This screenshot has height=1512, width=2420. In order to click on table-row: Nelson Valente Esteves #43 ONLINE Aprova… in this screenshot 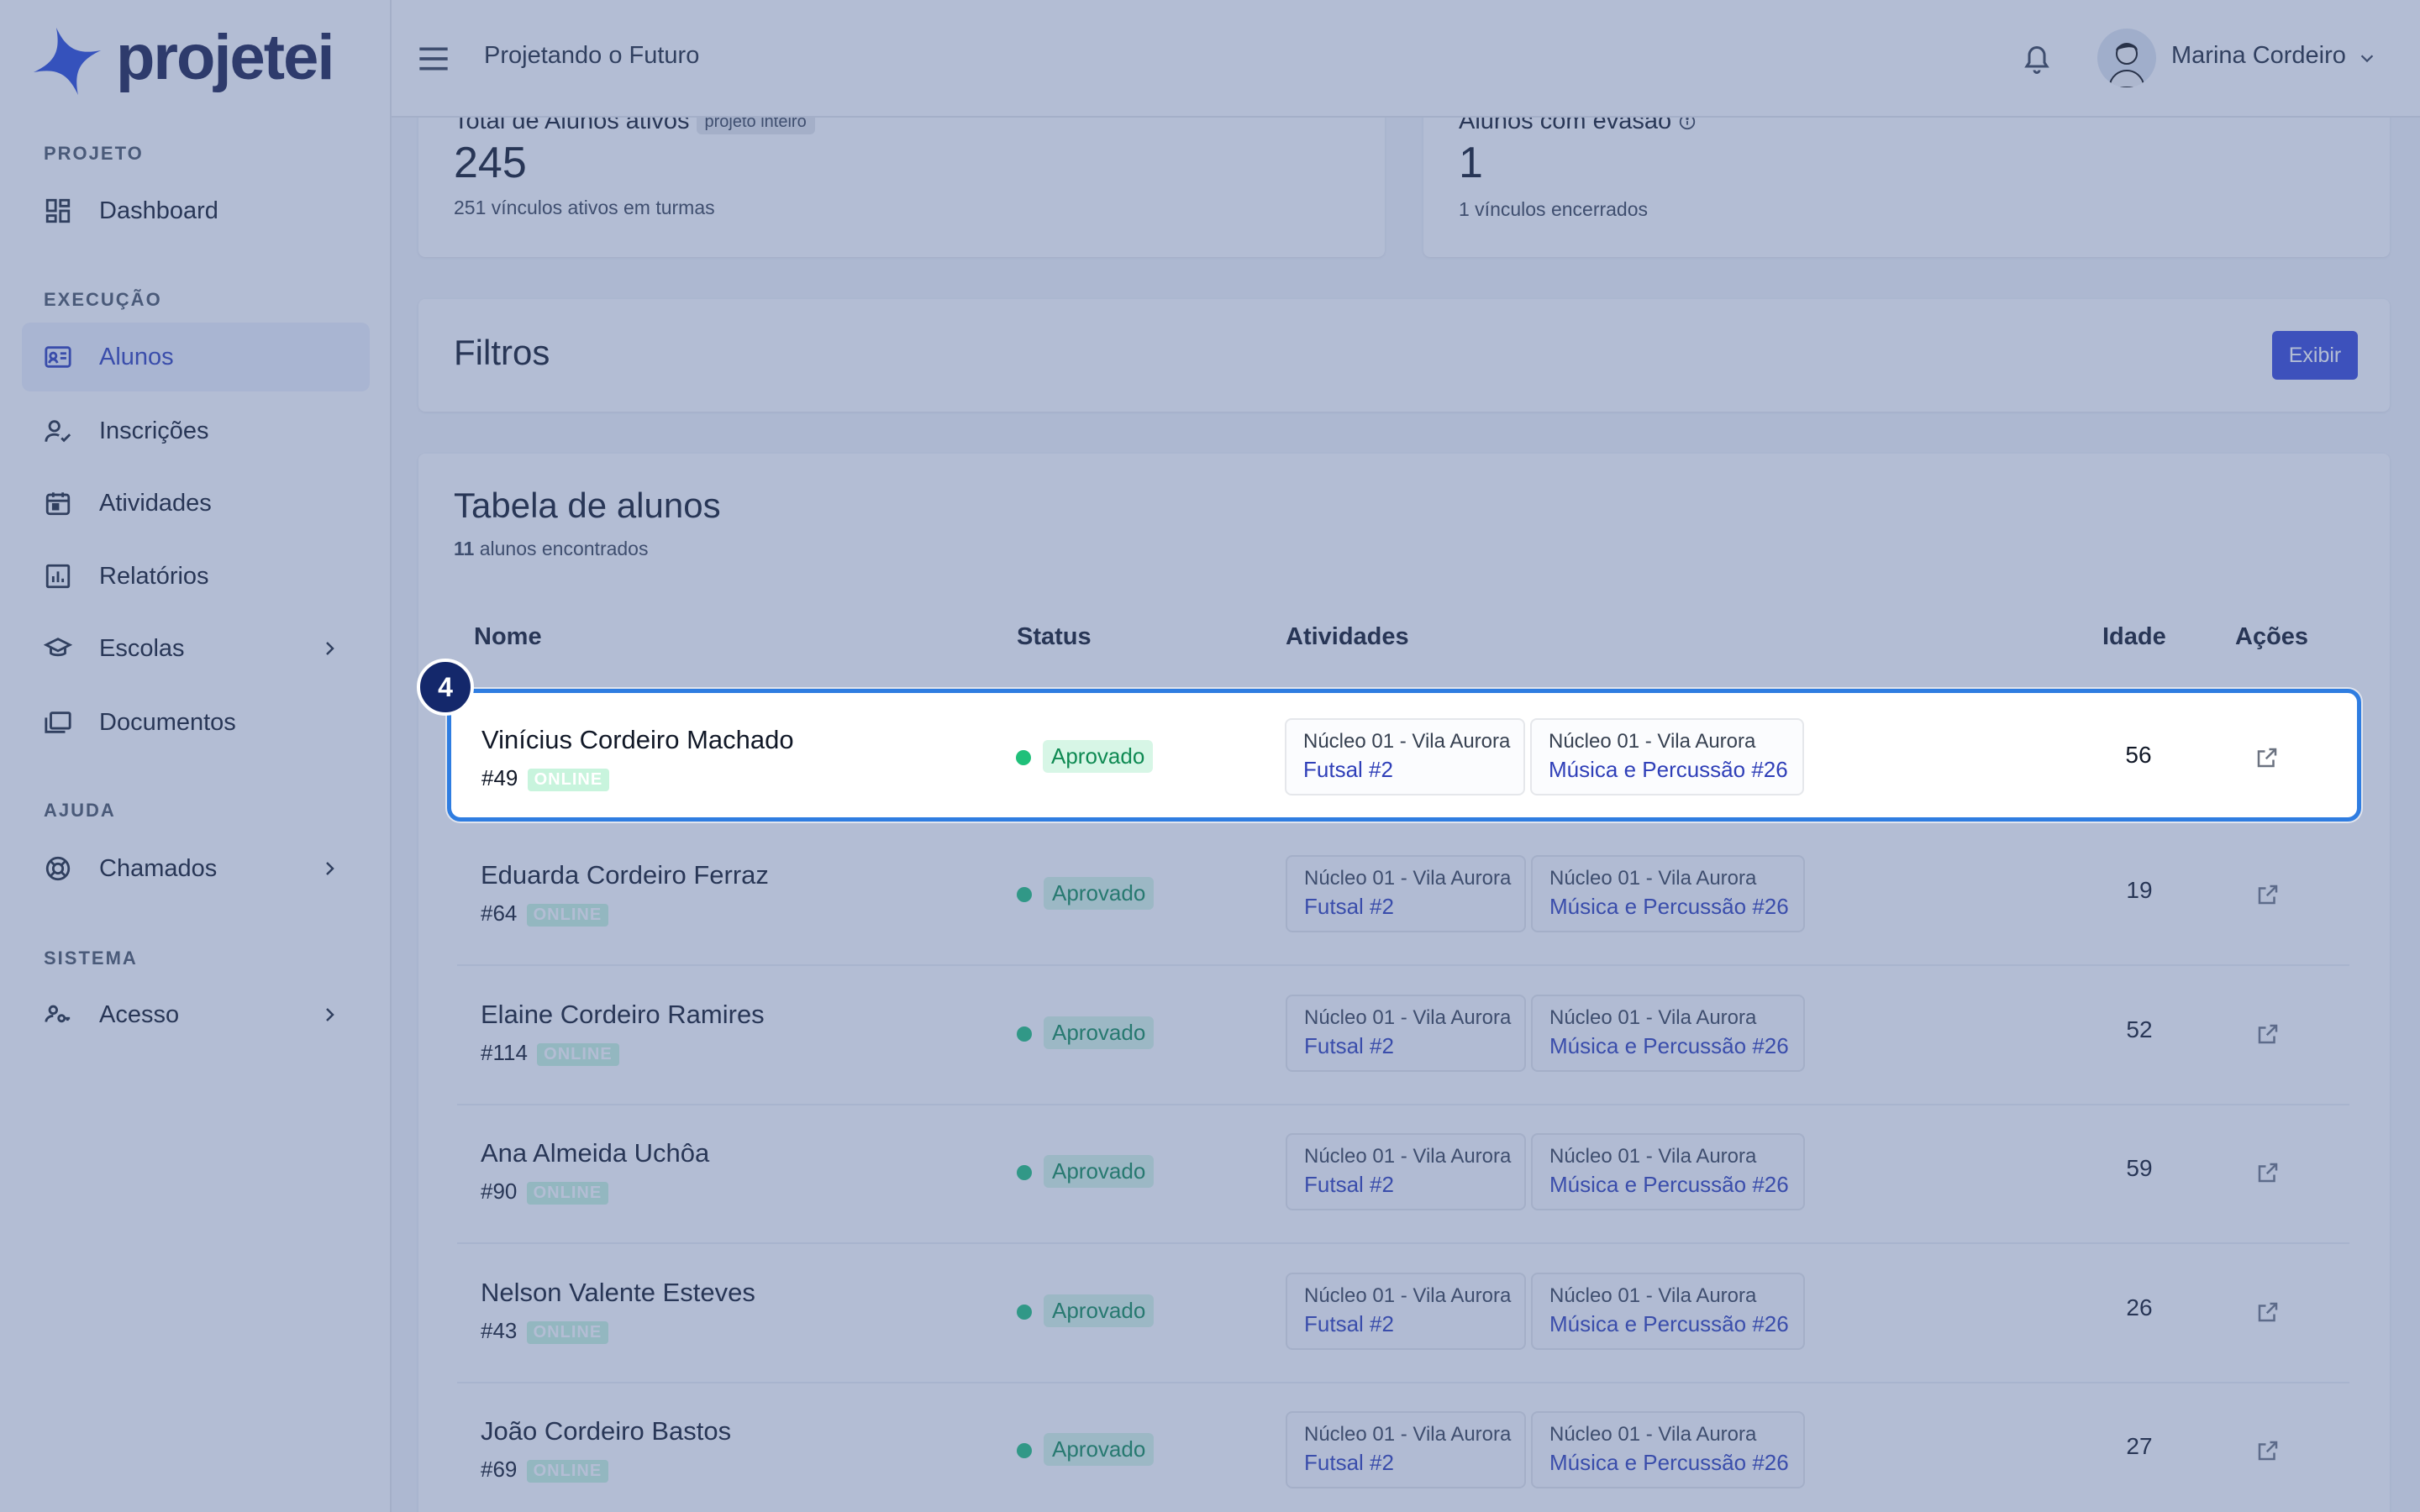, I will do `click(1403, 1313)`.